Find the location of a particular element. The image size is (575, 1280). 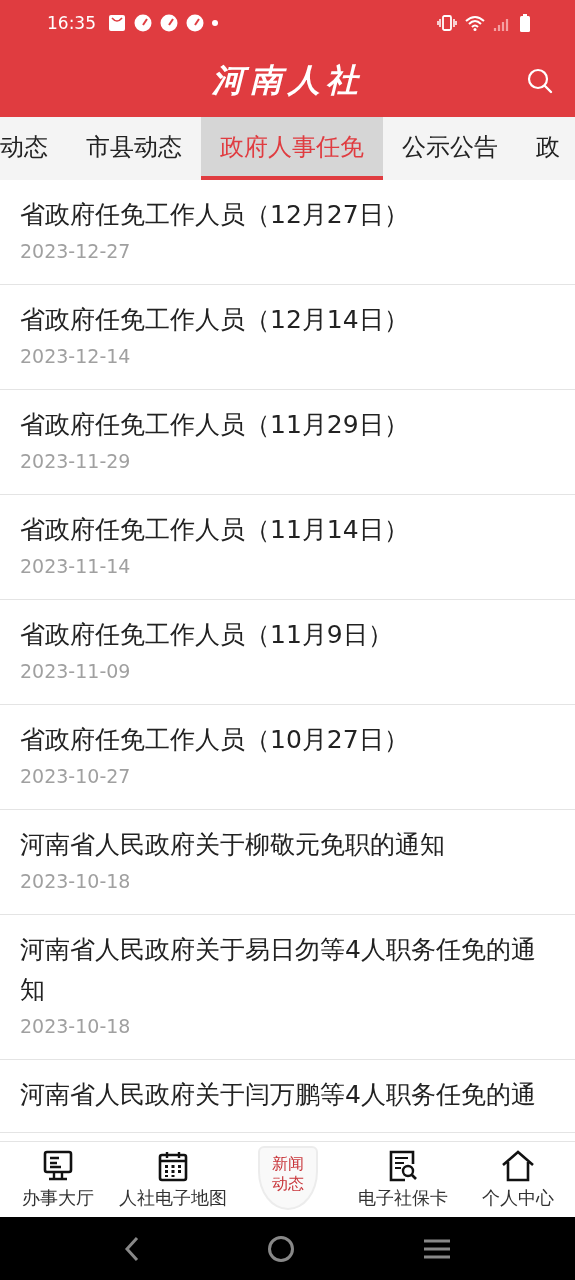

nav-tab: 办事大厅 is located at coordinates (57, 1179).